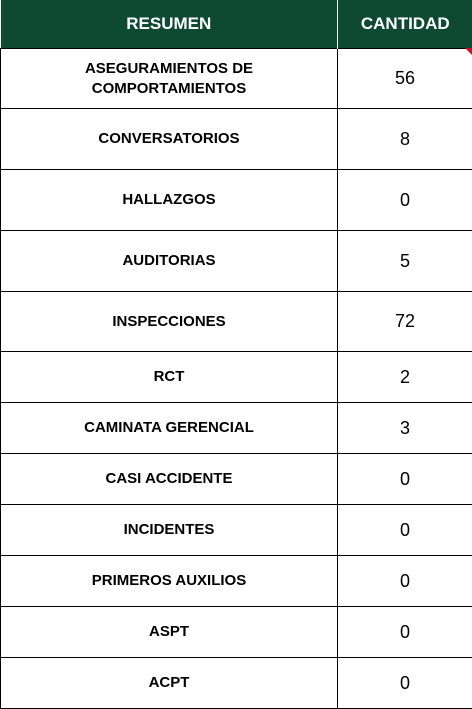  I want to click on table-row: ASPT 0, so click(236, 632).